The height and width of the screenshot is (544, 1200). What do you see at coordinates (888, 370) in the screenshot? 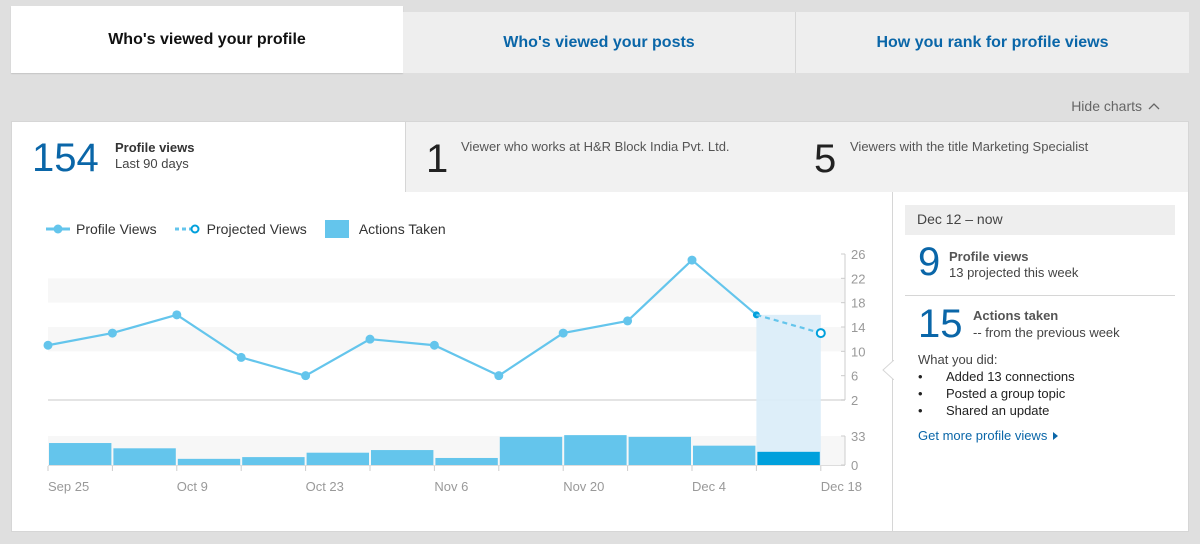
I see `pointer-caret-icon` at bounding box center [888, 370].